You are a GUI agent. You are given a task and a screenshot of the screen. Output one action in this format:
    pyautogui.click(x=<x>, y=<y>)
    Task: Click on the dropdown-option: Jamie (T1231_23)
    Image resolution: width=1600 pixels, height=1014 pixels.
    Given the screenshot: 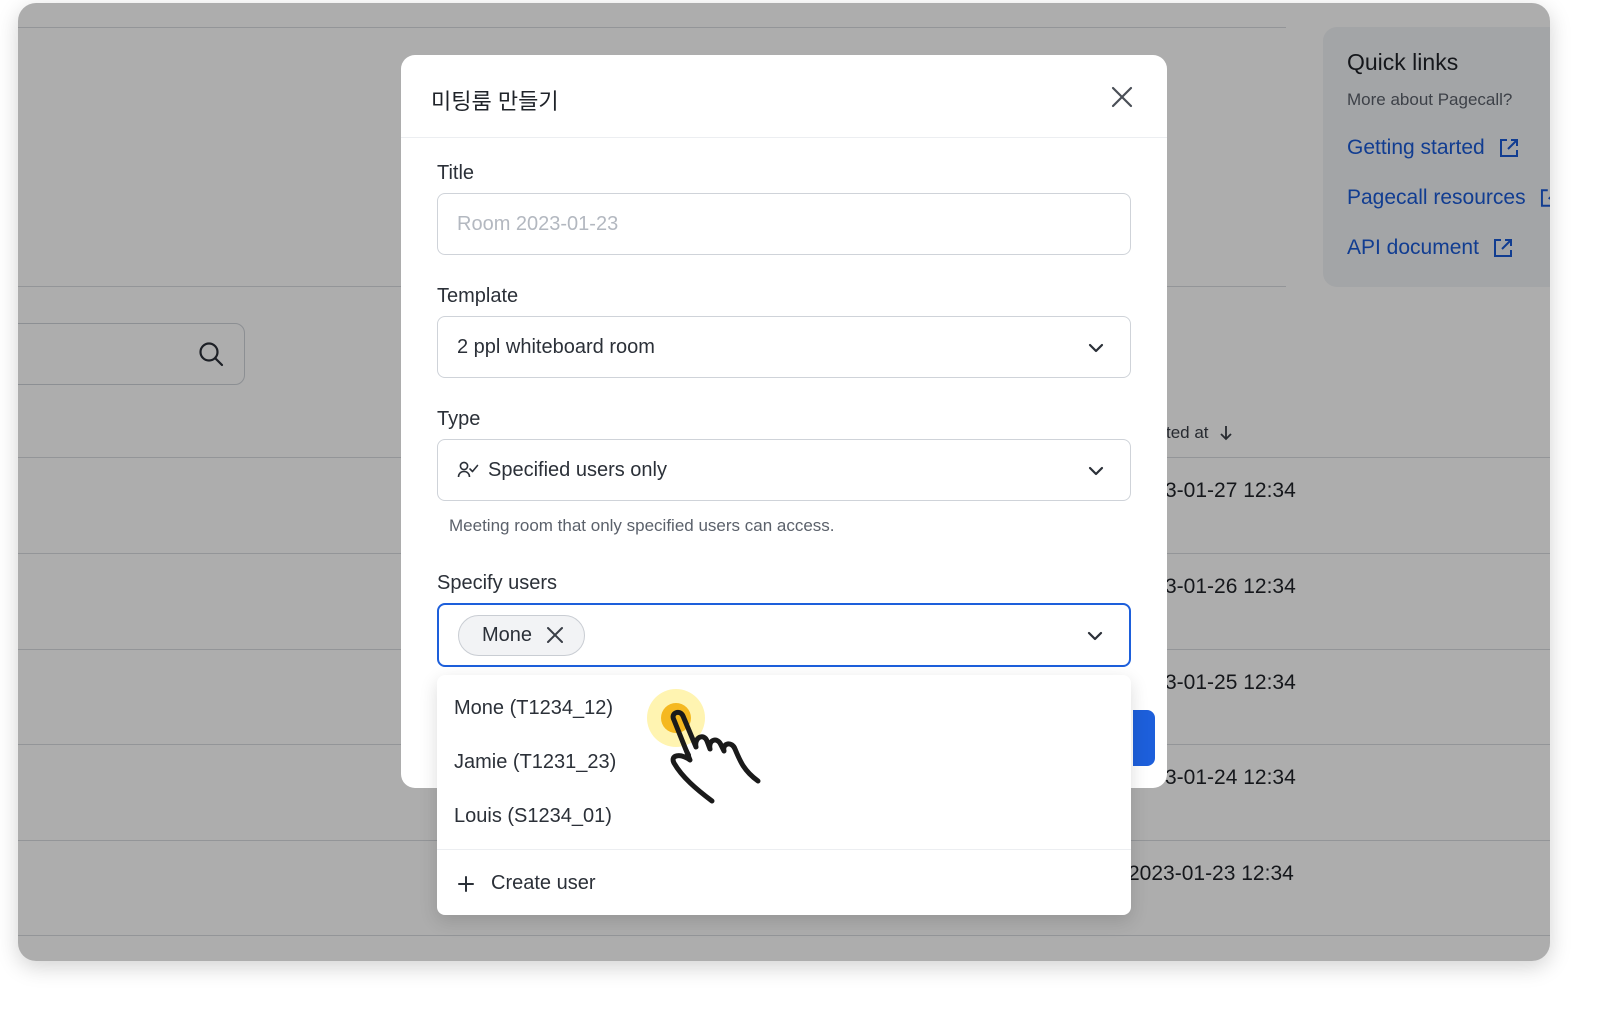 What is the action you would take?
    pyautogui.click(x=535, y=762)
    